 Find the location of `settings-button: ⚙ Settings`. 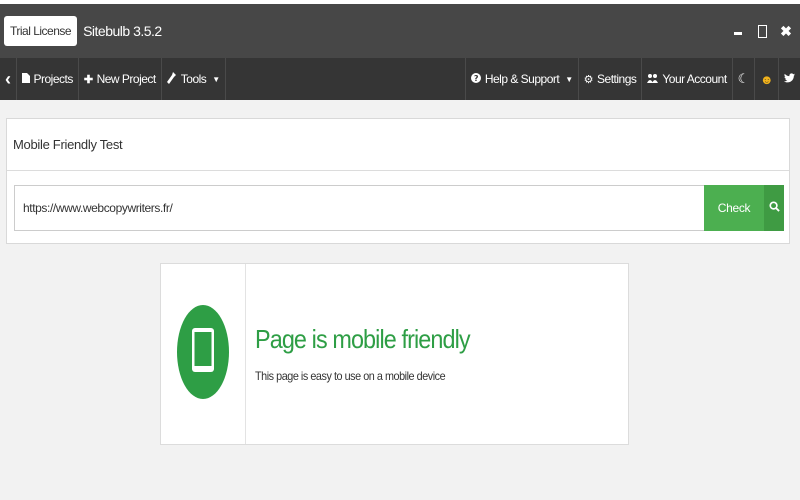

settings-button: ⚙ Settings is located at coordinates (609, 79).